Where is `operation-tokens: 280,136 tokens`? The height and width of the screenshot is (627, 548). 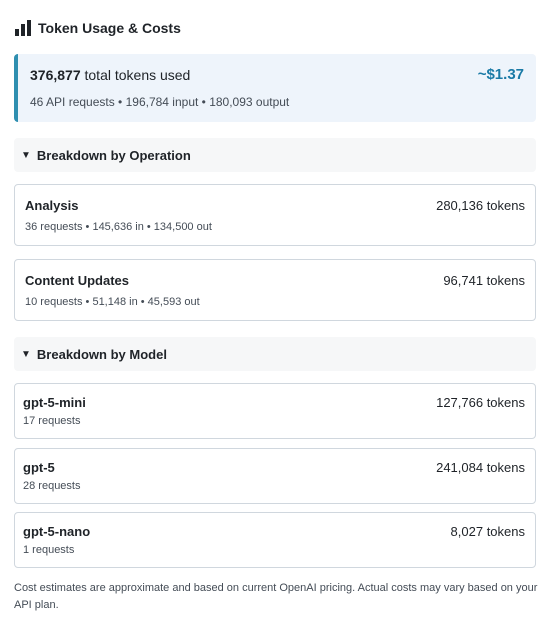 operation-tokens: 280,136 tokens is located at coordinates (480, 205).